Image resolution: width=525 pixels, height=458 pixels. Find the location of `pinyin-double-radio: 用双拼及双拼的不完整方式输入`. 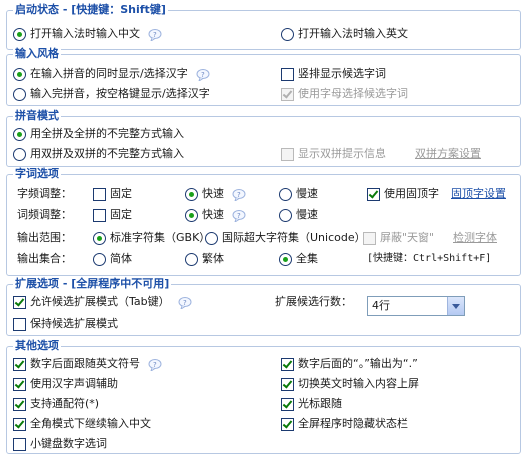

pinyin-double-radio: 用双拼及双拼的不完整方式输入 is located at coordinates (98, 154).